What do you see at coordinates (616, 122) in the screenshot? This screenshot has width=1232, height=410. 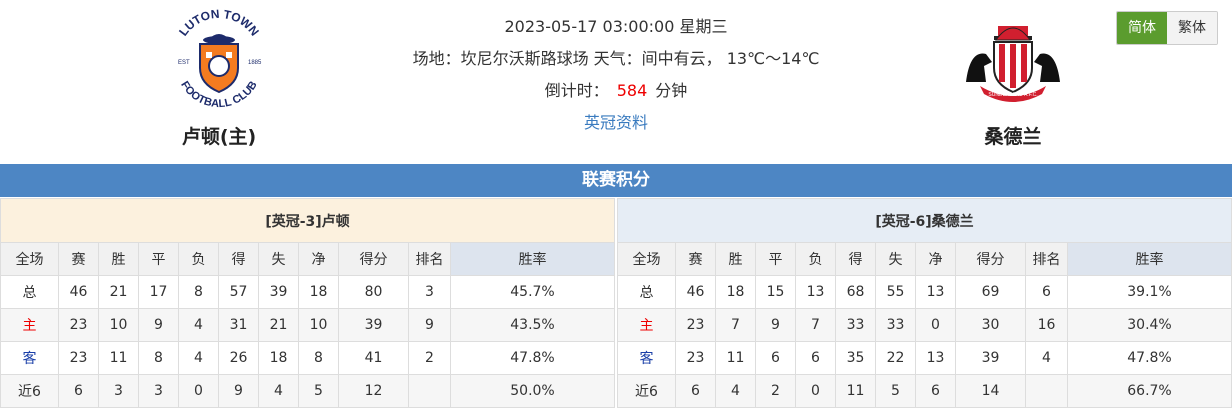 I see `league-info-link: 英冠资料` at bounding box center [616, 122].